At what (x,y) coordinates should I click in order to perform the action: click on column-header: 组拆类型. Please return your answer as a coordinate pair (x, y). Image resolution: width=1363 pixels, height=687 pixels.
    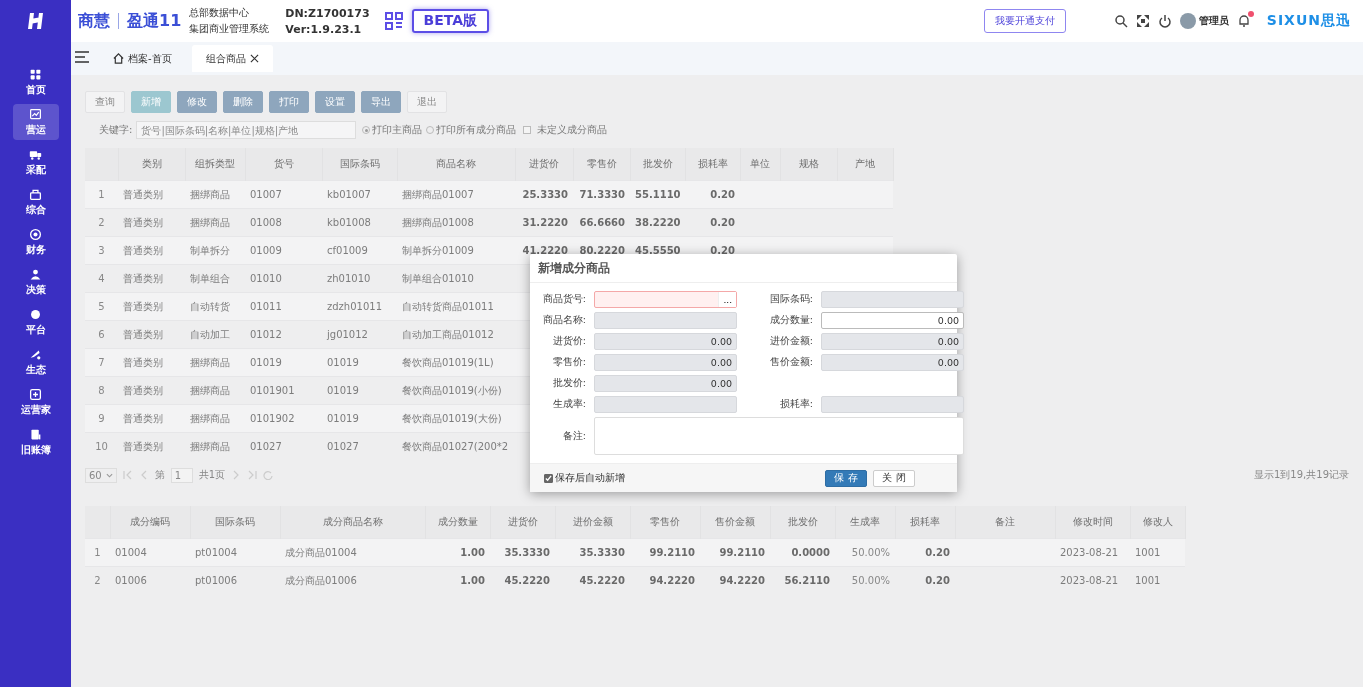
    Looking at the image, I should click on (215, 164).